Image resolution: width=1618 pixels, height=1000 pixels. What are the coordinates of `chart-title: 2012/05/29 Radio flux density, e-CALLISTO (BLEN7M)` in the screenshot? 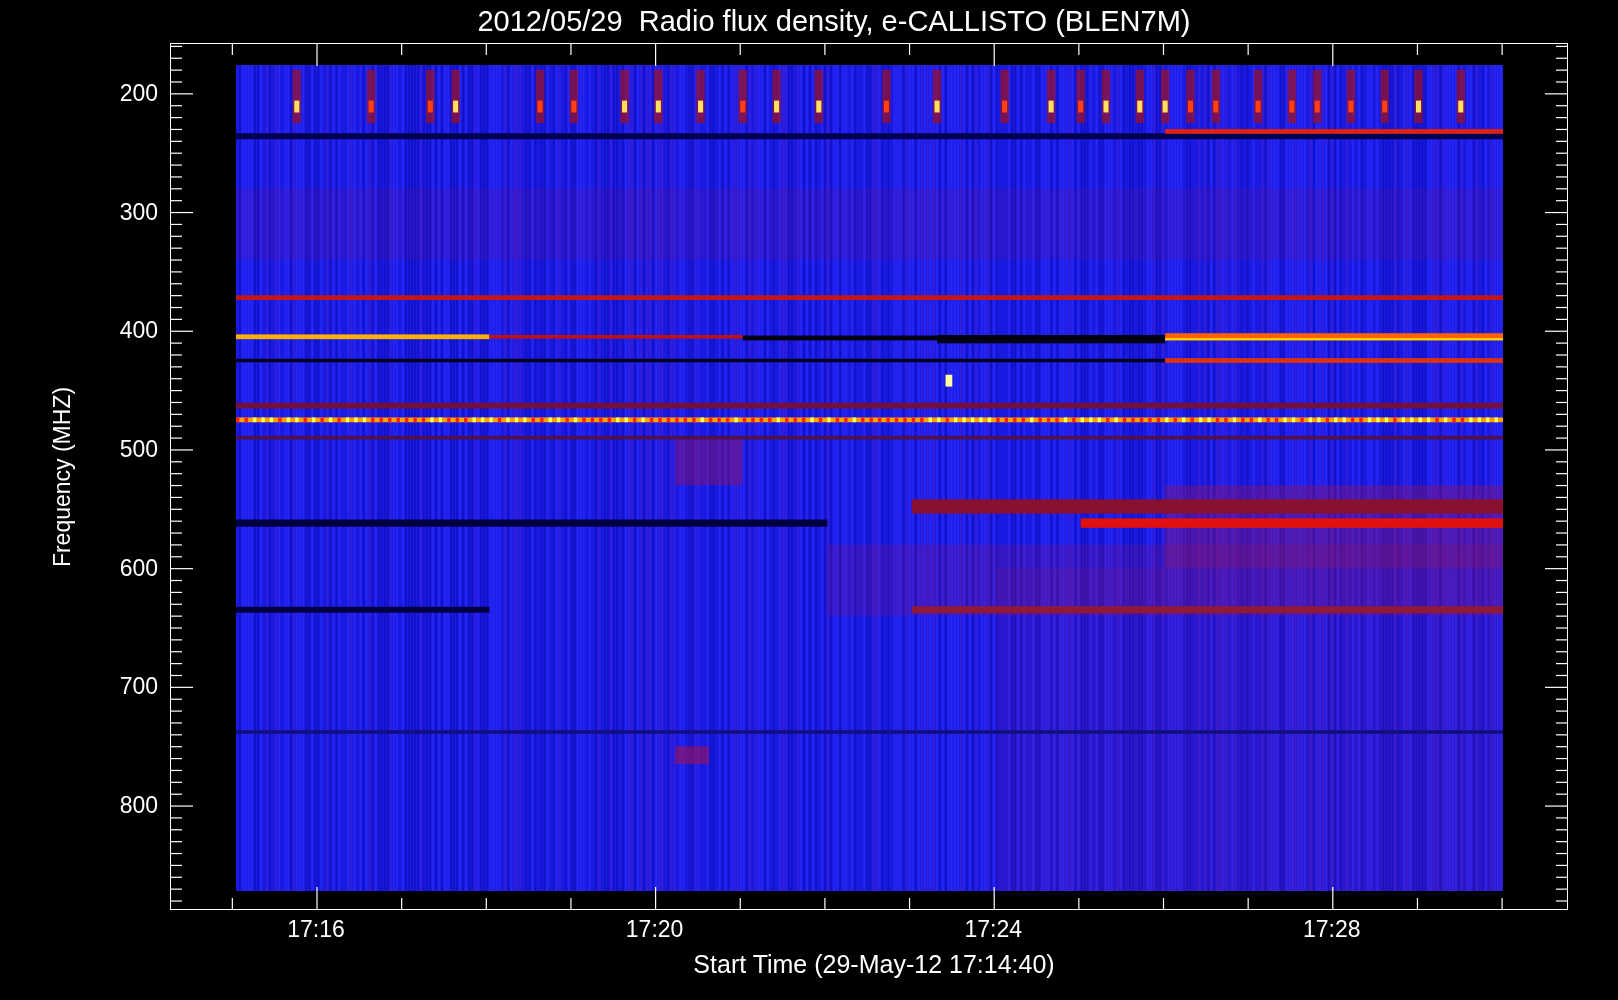 It's located at (834, 21).